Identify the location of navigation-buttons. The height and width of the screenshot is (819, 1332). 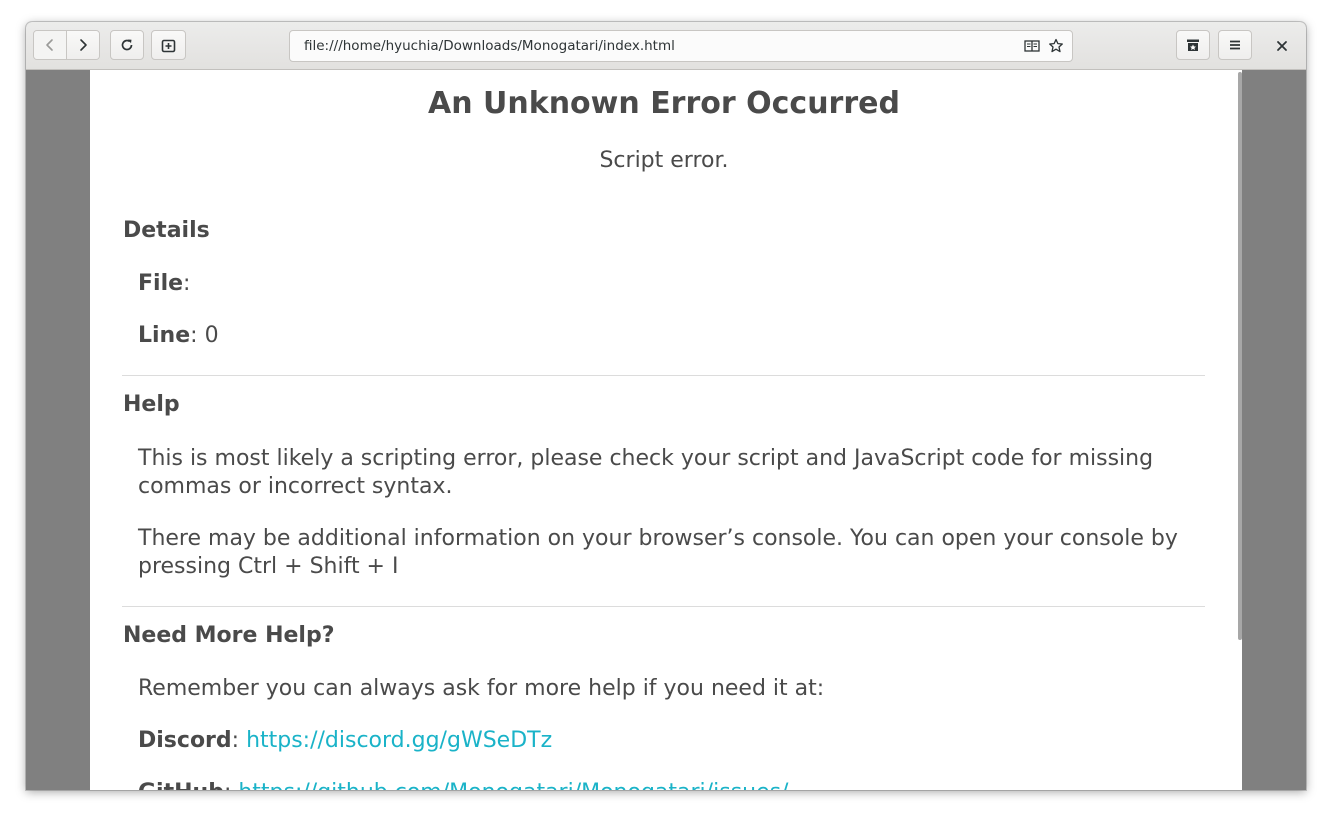
(66, 45).